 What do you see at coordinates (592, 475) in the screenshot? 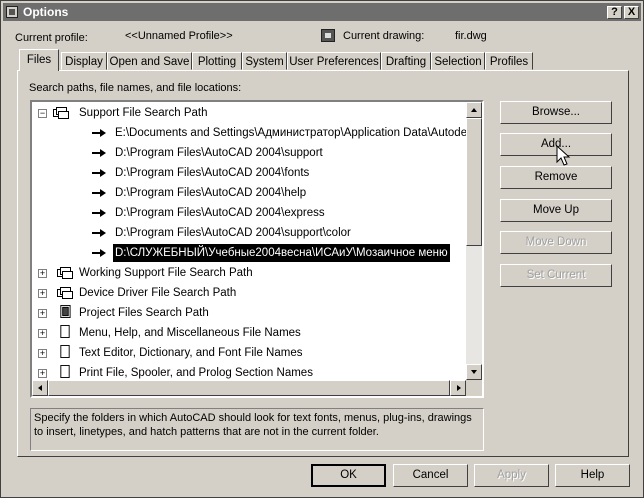
I see `help-button: Help` at bounding box center [592, 475].